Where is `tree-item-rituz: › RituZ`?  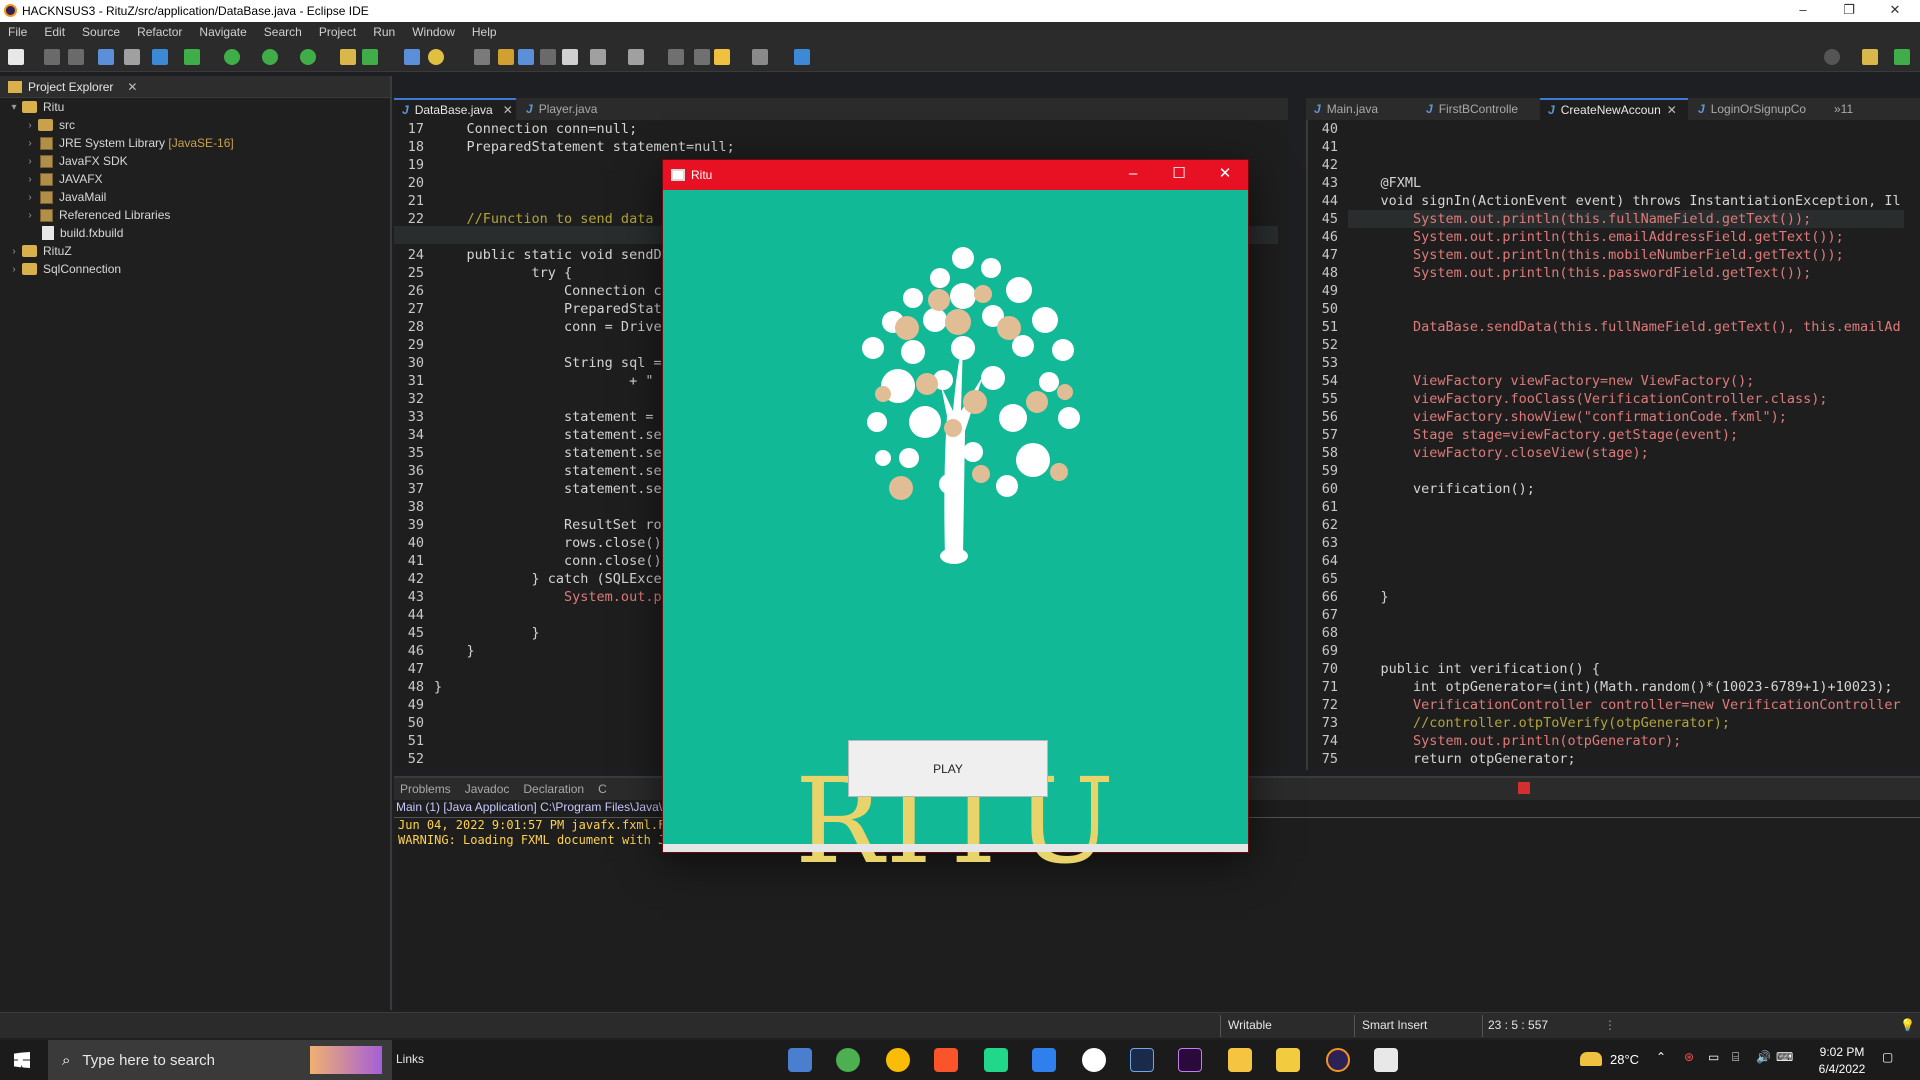
tree-item-rituz: › RituZ is located at coordinates (39, 251).